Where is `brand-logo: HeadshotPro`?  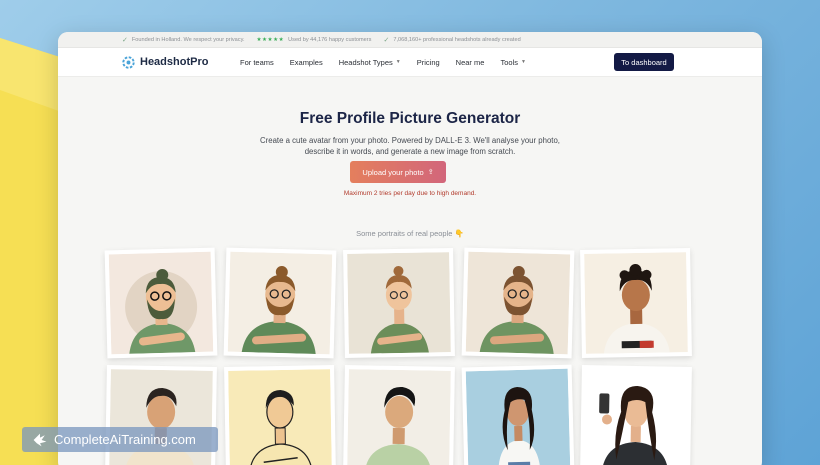
brand-logo: HeadshotPro is located at coordinates (181, 62).